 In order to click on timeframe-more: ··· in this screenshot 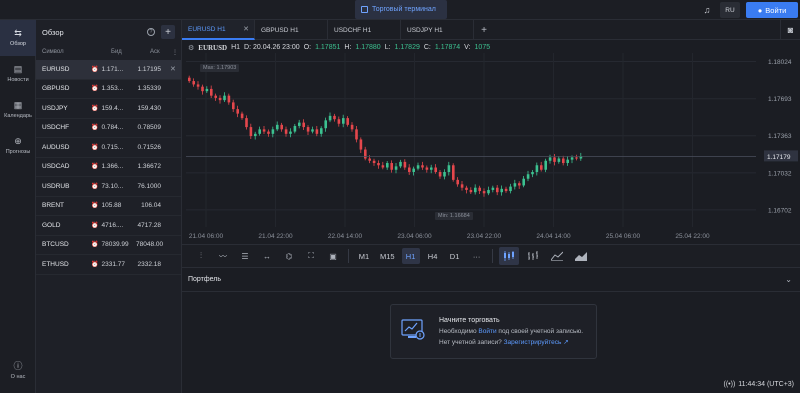, I will do `click(477, 256)`.